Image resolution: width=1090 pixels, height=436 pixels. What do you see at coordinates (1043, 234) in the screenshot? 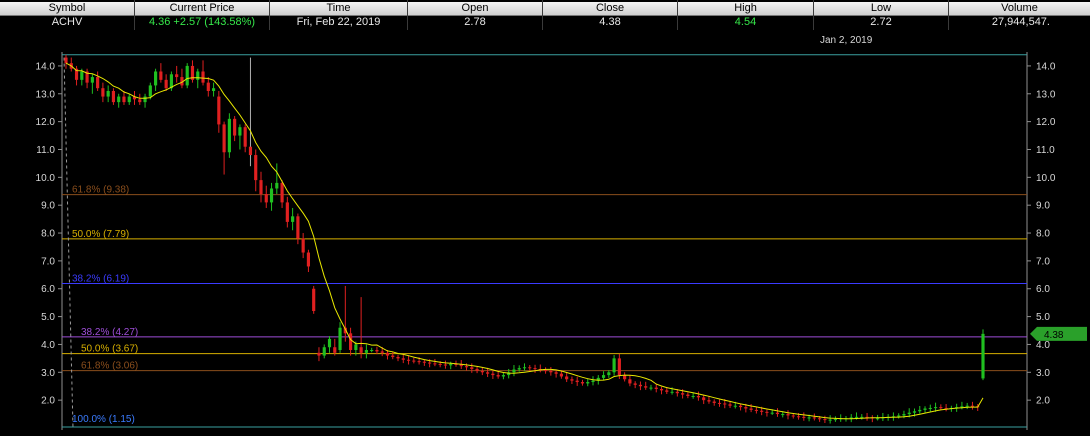
I see `y-tick-label-right: 8.0` at bounding box center [1043, 234].